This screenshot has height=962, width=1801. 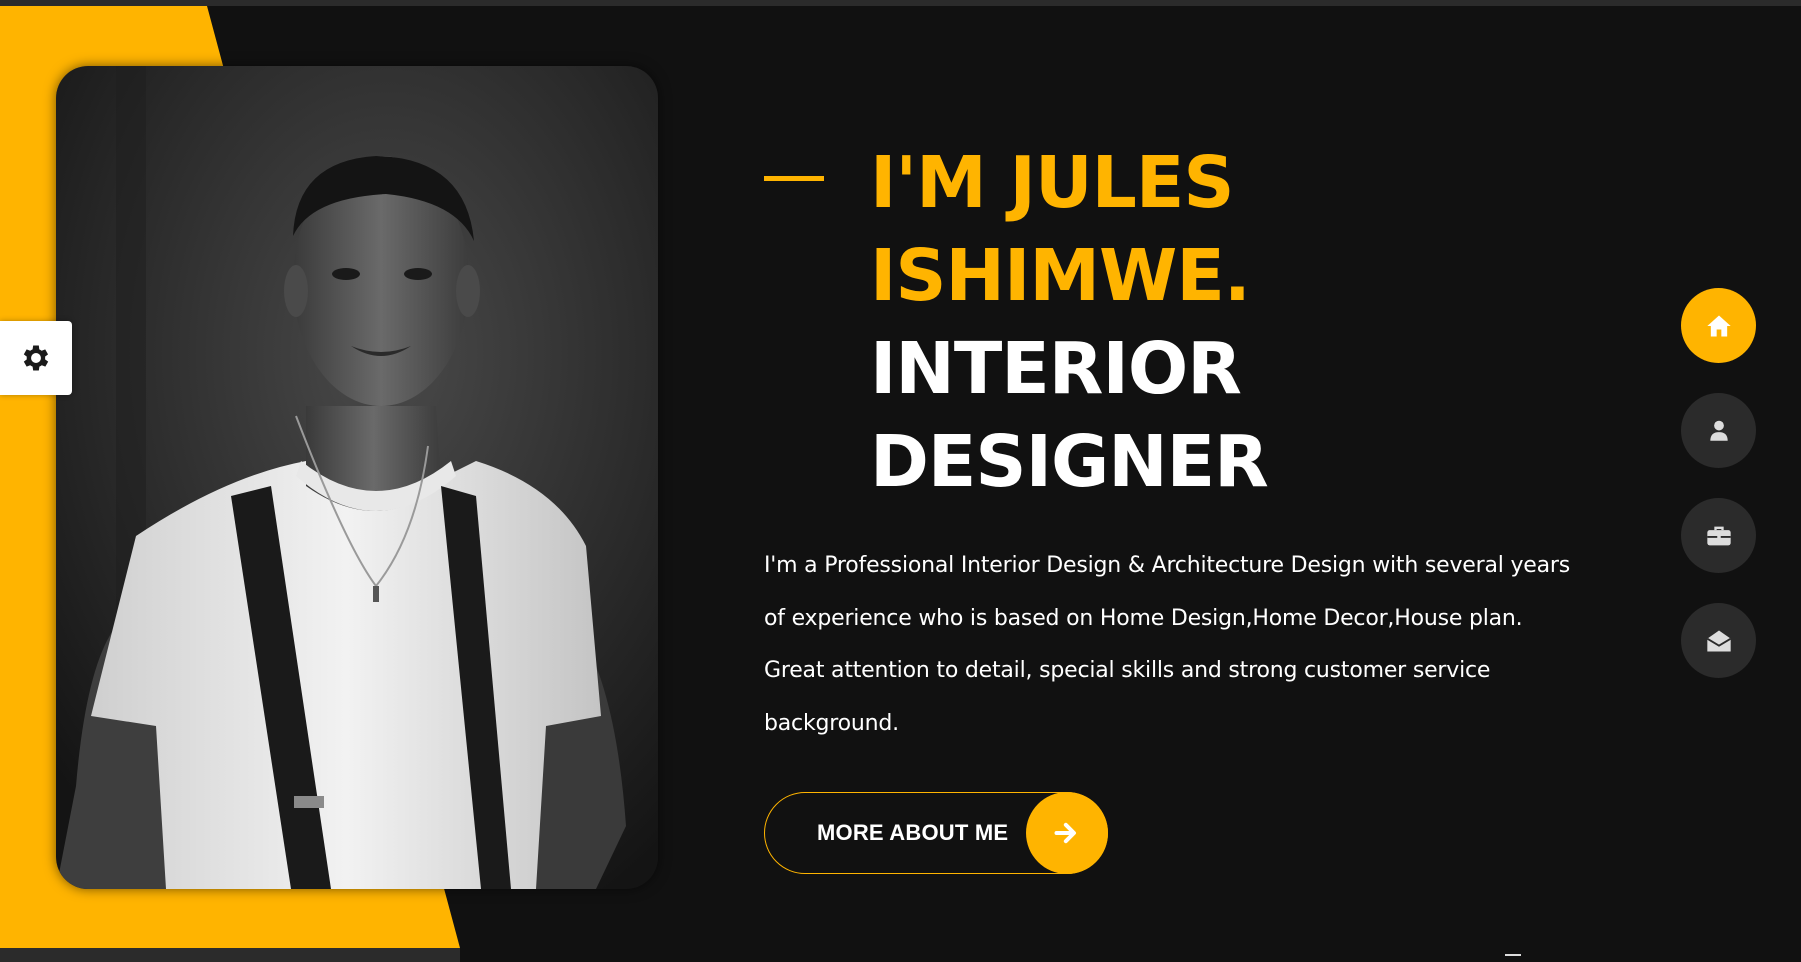 I want to click on nav-home-button, so click(x=1718, y=325).